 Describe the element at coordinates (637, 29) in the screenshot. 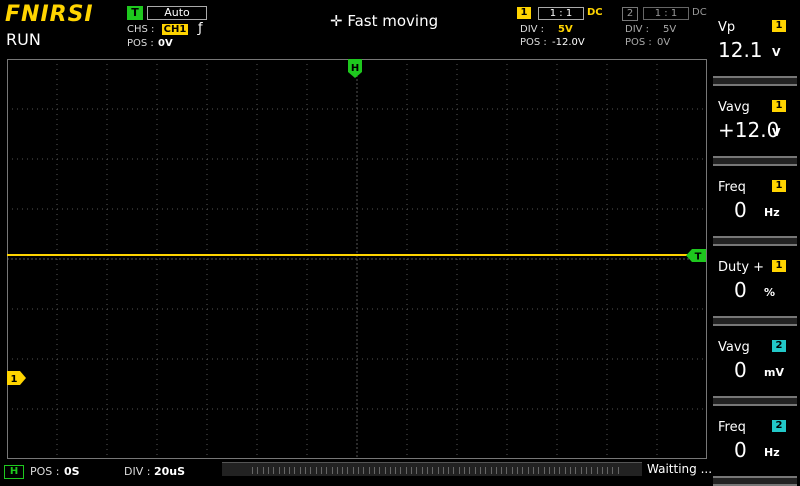

I see `ch2-div-label: DIV :` at that location.